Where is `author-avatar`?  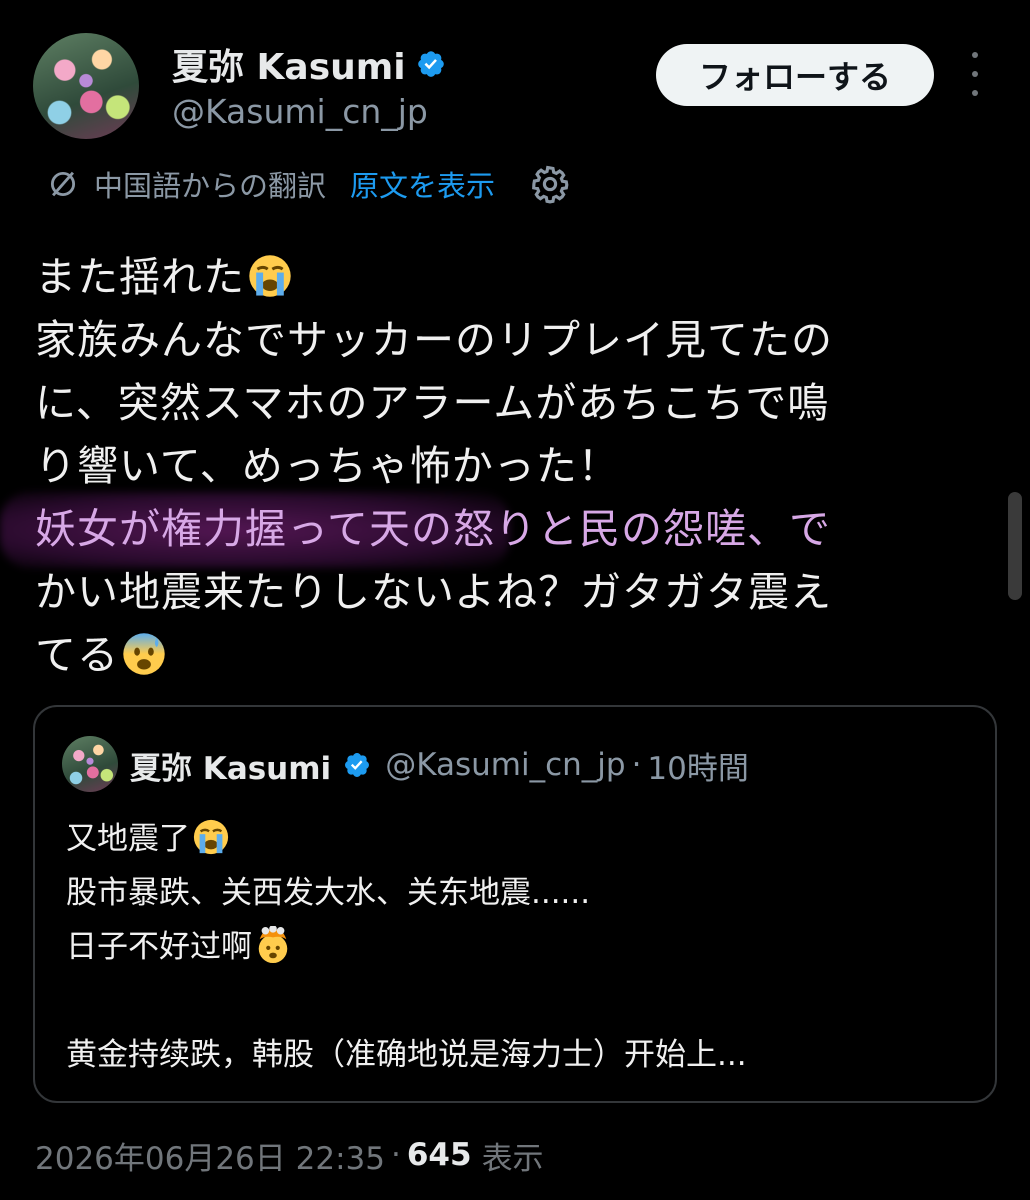 author-avatar is located at coordinates (86, 86).